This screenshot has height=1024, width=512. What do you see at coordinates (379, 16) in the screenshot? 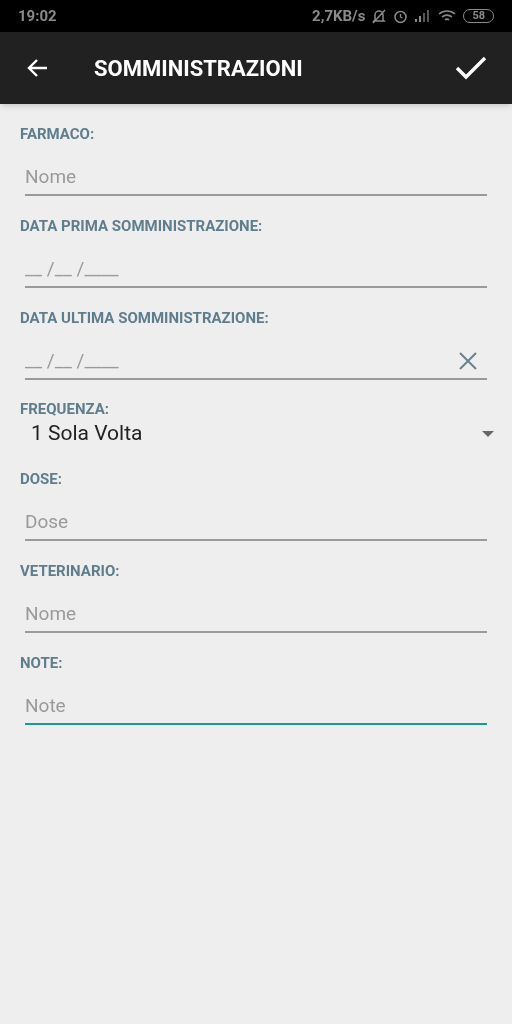
I see `muted-bell-icon` at bounding box center [379, 16].